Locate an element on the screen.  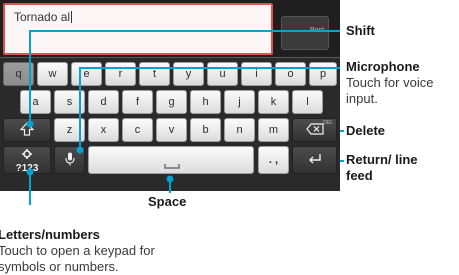
key-t: t is located at coordinates (154, 74).